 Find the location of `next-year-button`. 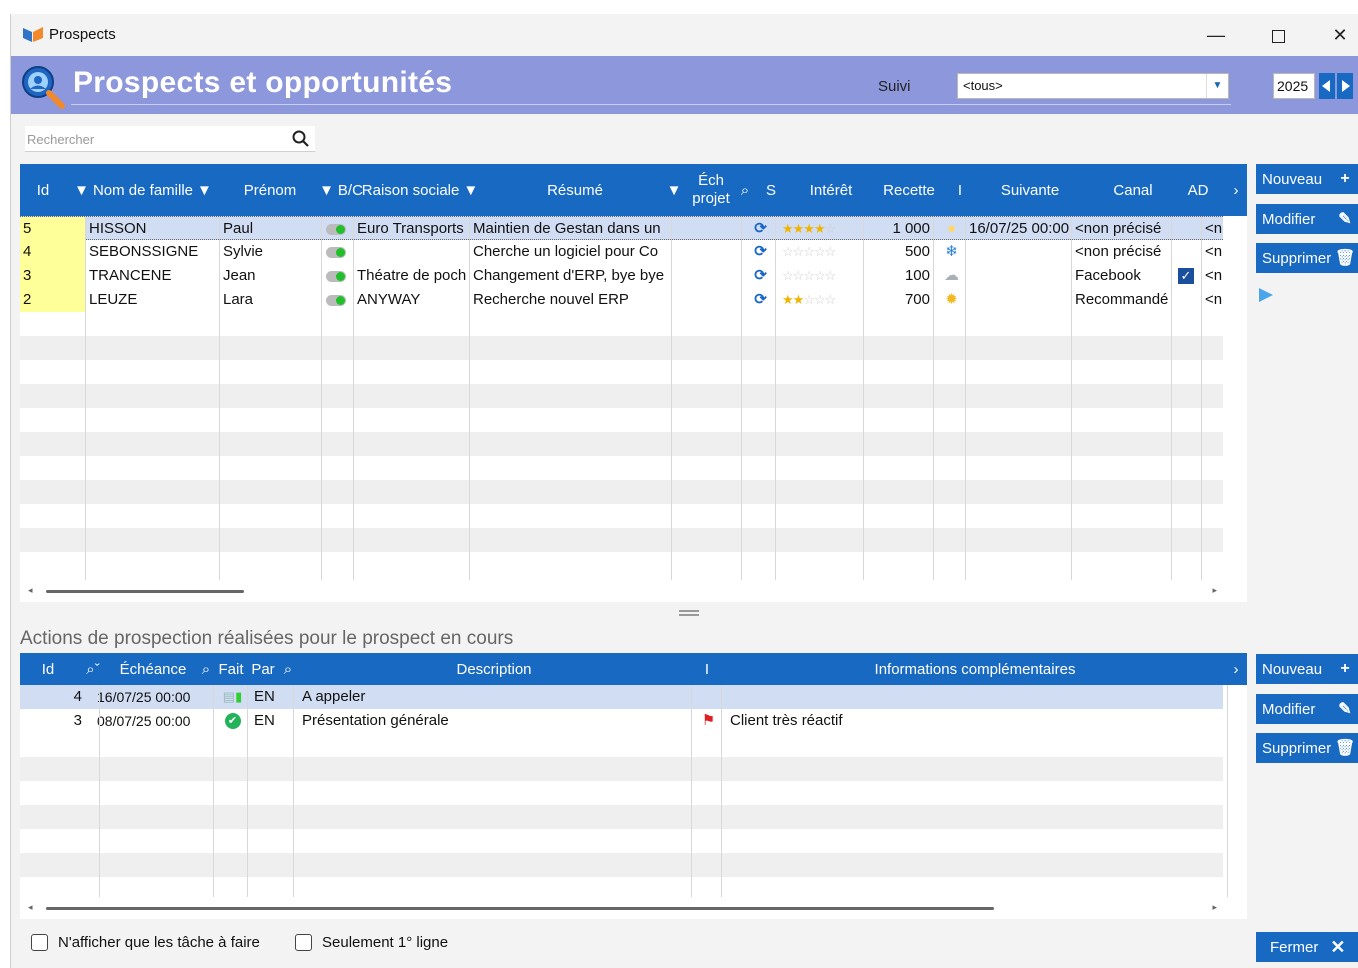

next-year-button is located at coordinates (1345, 86).